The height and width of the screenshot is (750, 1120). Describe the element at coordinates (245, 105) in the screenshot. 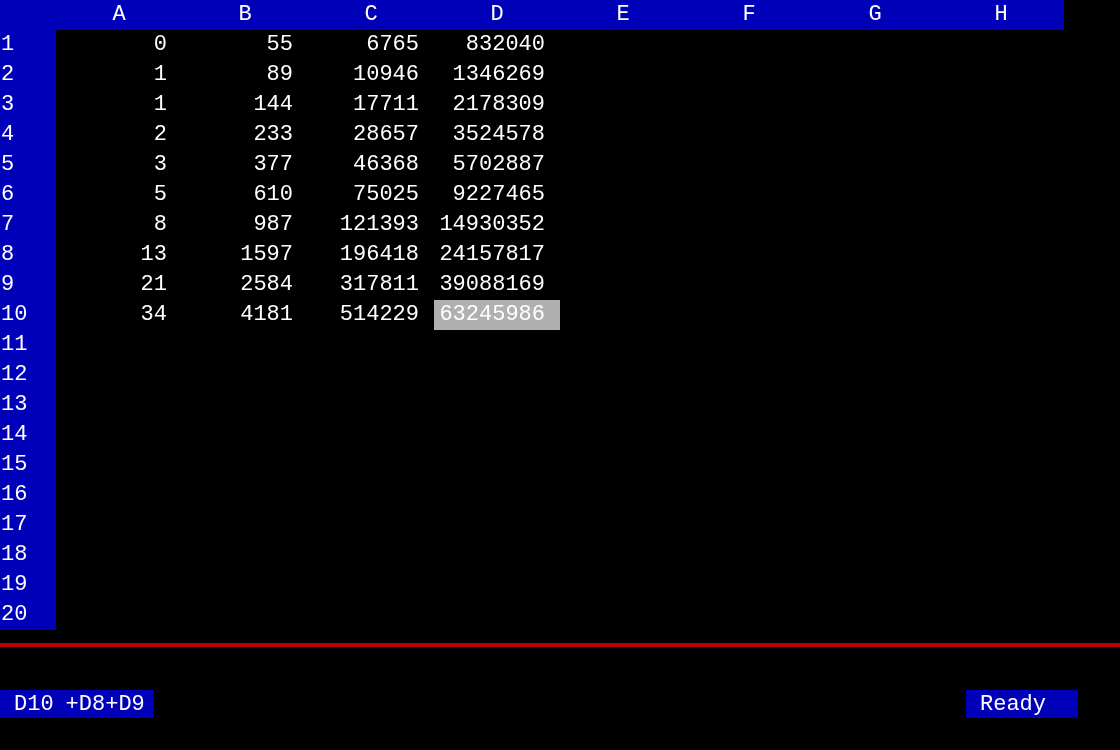

I see `table-cell: 144` at that location.